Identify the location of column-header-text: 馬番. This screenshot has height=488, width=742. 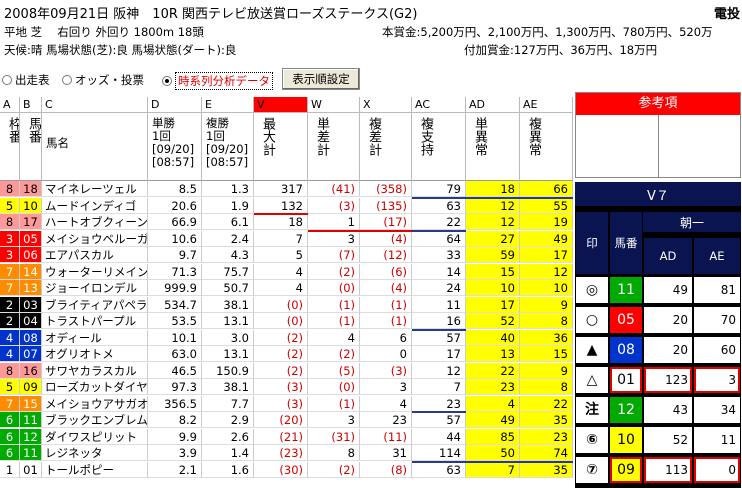
(33, 130).